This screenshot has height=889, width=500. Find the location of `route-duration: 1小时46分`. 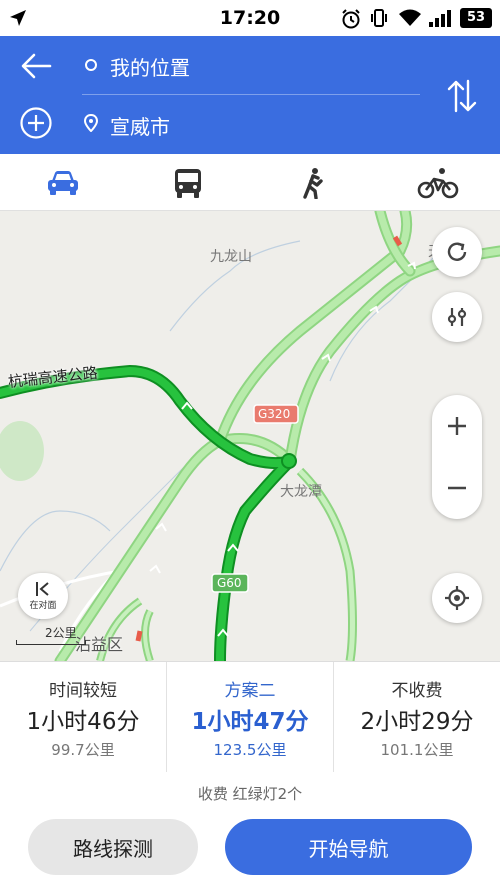

route-duration: 1小时46分 is located at coordinates (83, 722).